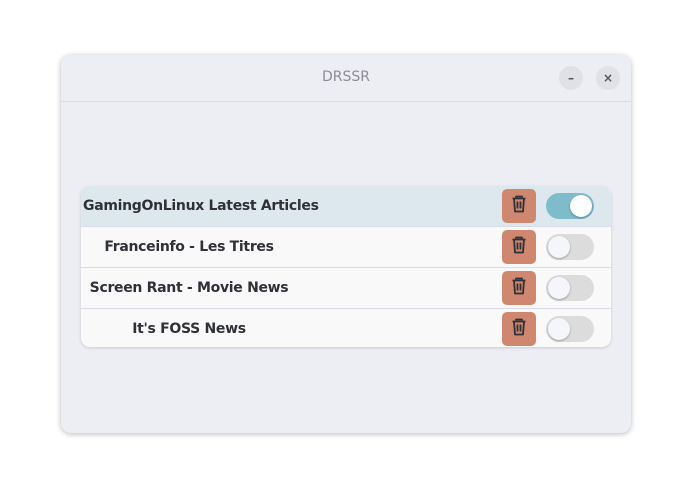 This screenshot has width=692, height=500. Describe the element at coordinates (571, 78) in the screenshot. I see `minimize-button: –` at that location.